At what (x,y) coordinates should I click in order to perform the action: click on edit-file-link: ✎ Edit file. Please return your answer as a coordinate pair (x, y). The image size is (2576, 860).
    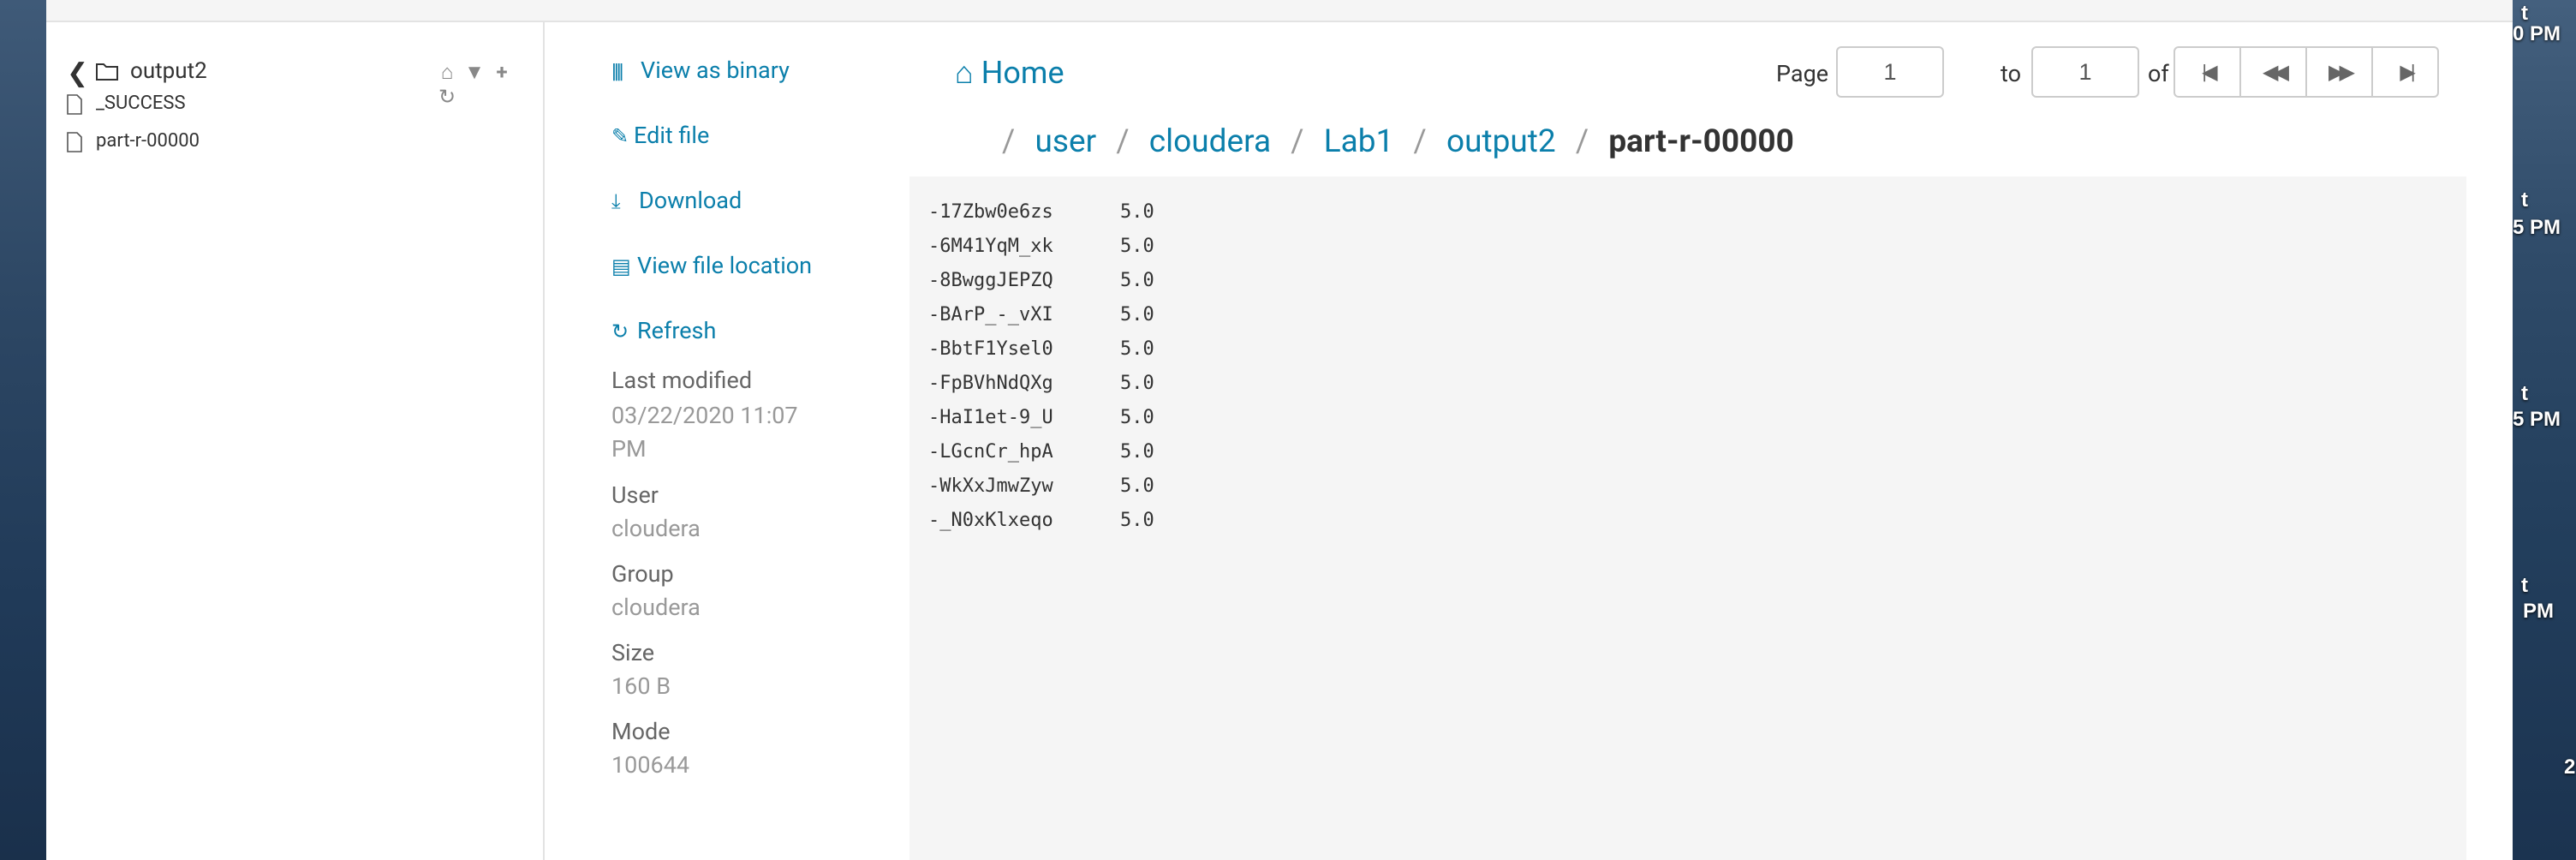
    Looking at the image, I should click on (660, 135).